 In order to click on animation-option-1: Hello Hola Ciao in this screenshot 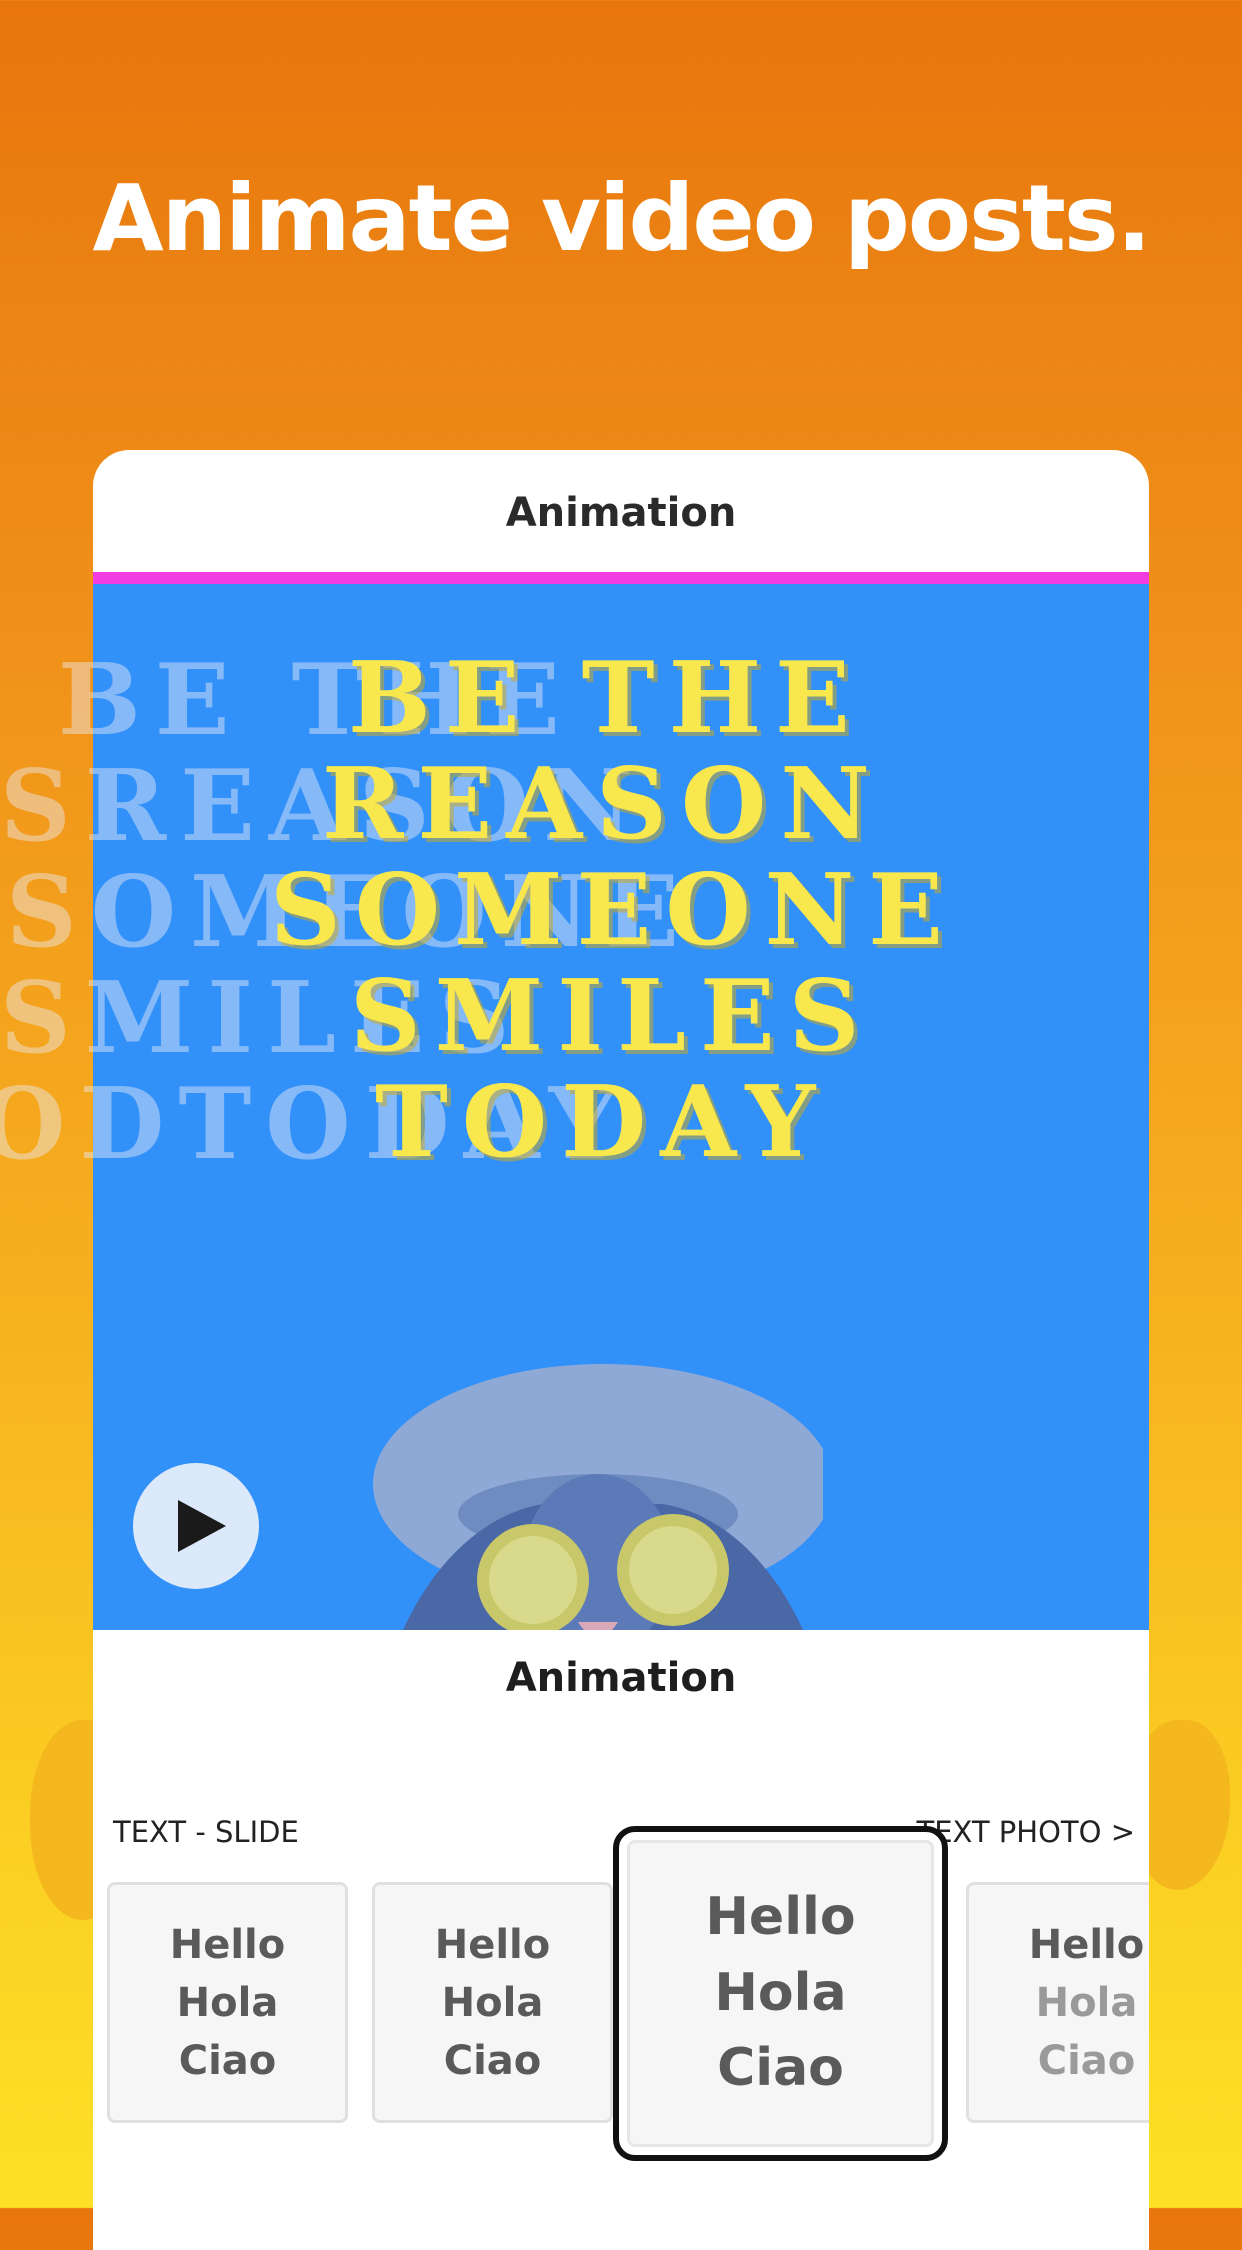, I will do `click(227, 2002)`.